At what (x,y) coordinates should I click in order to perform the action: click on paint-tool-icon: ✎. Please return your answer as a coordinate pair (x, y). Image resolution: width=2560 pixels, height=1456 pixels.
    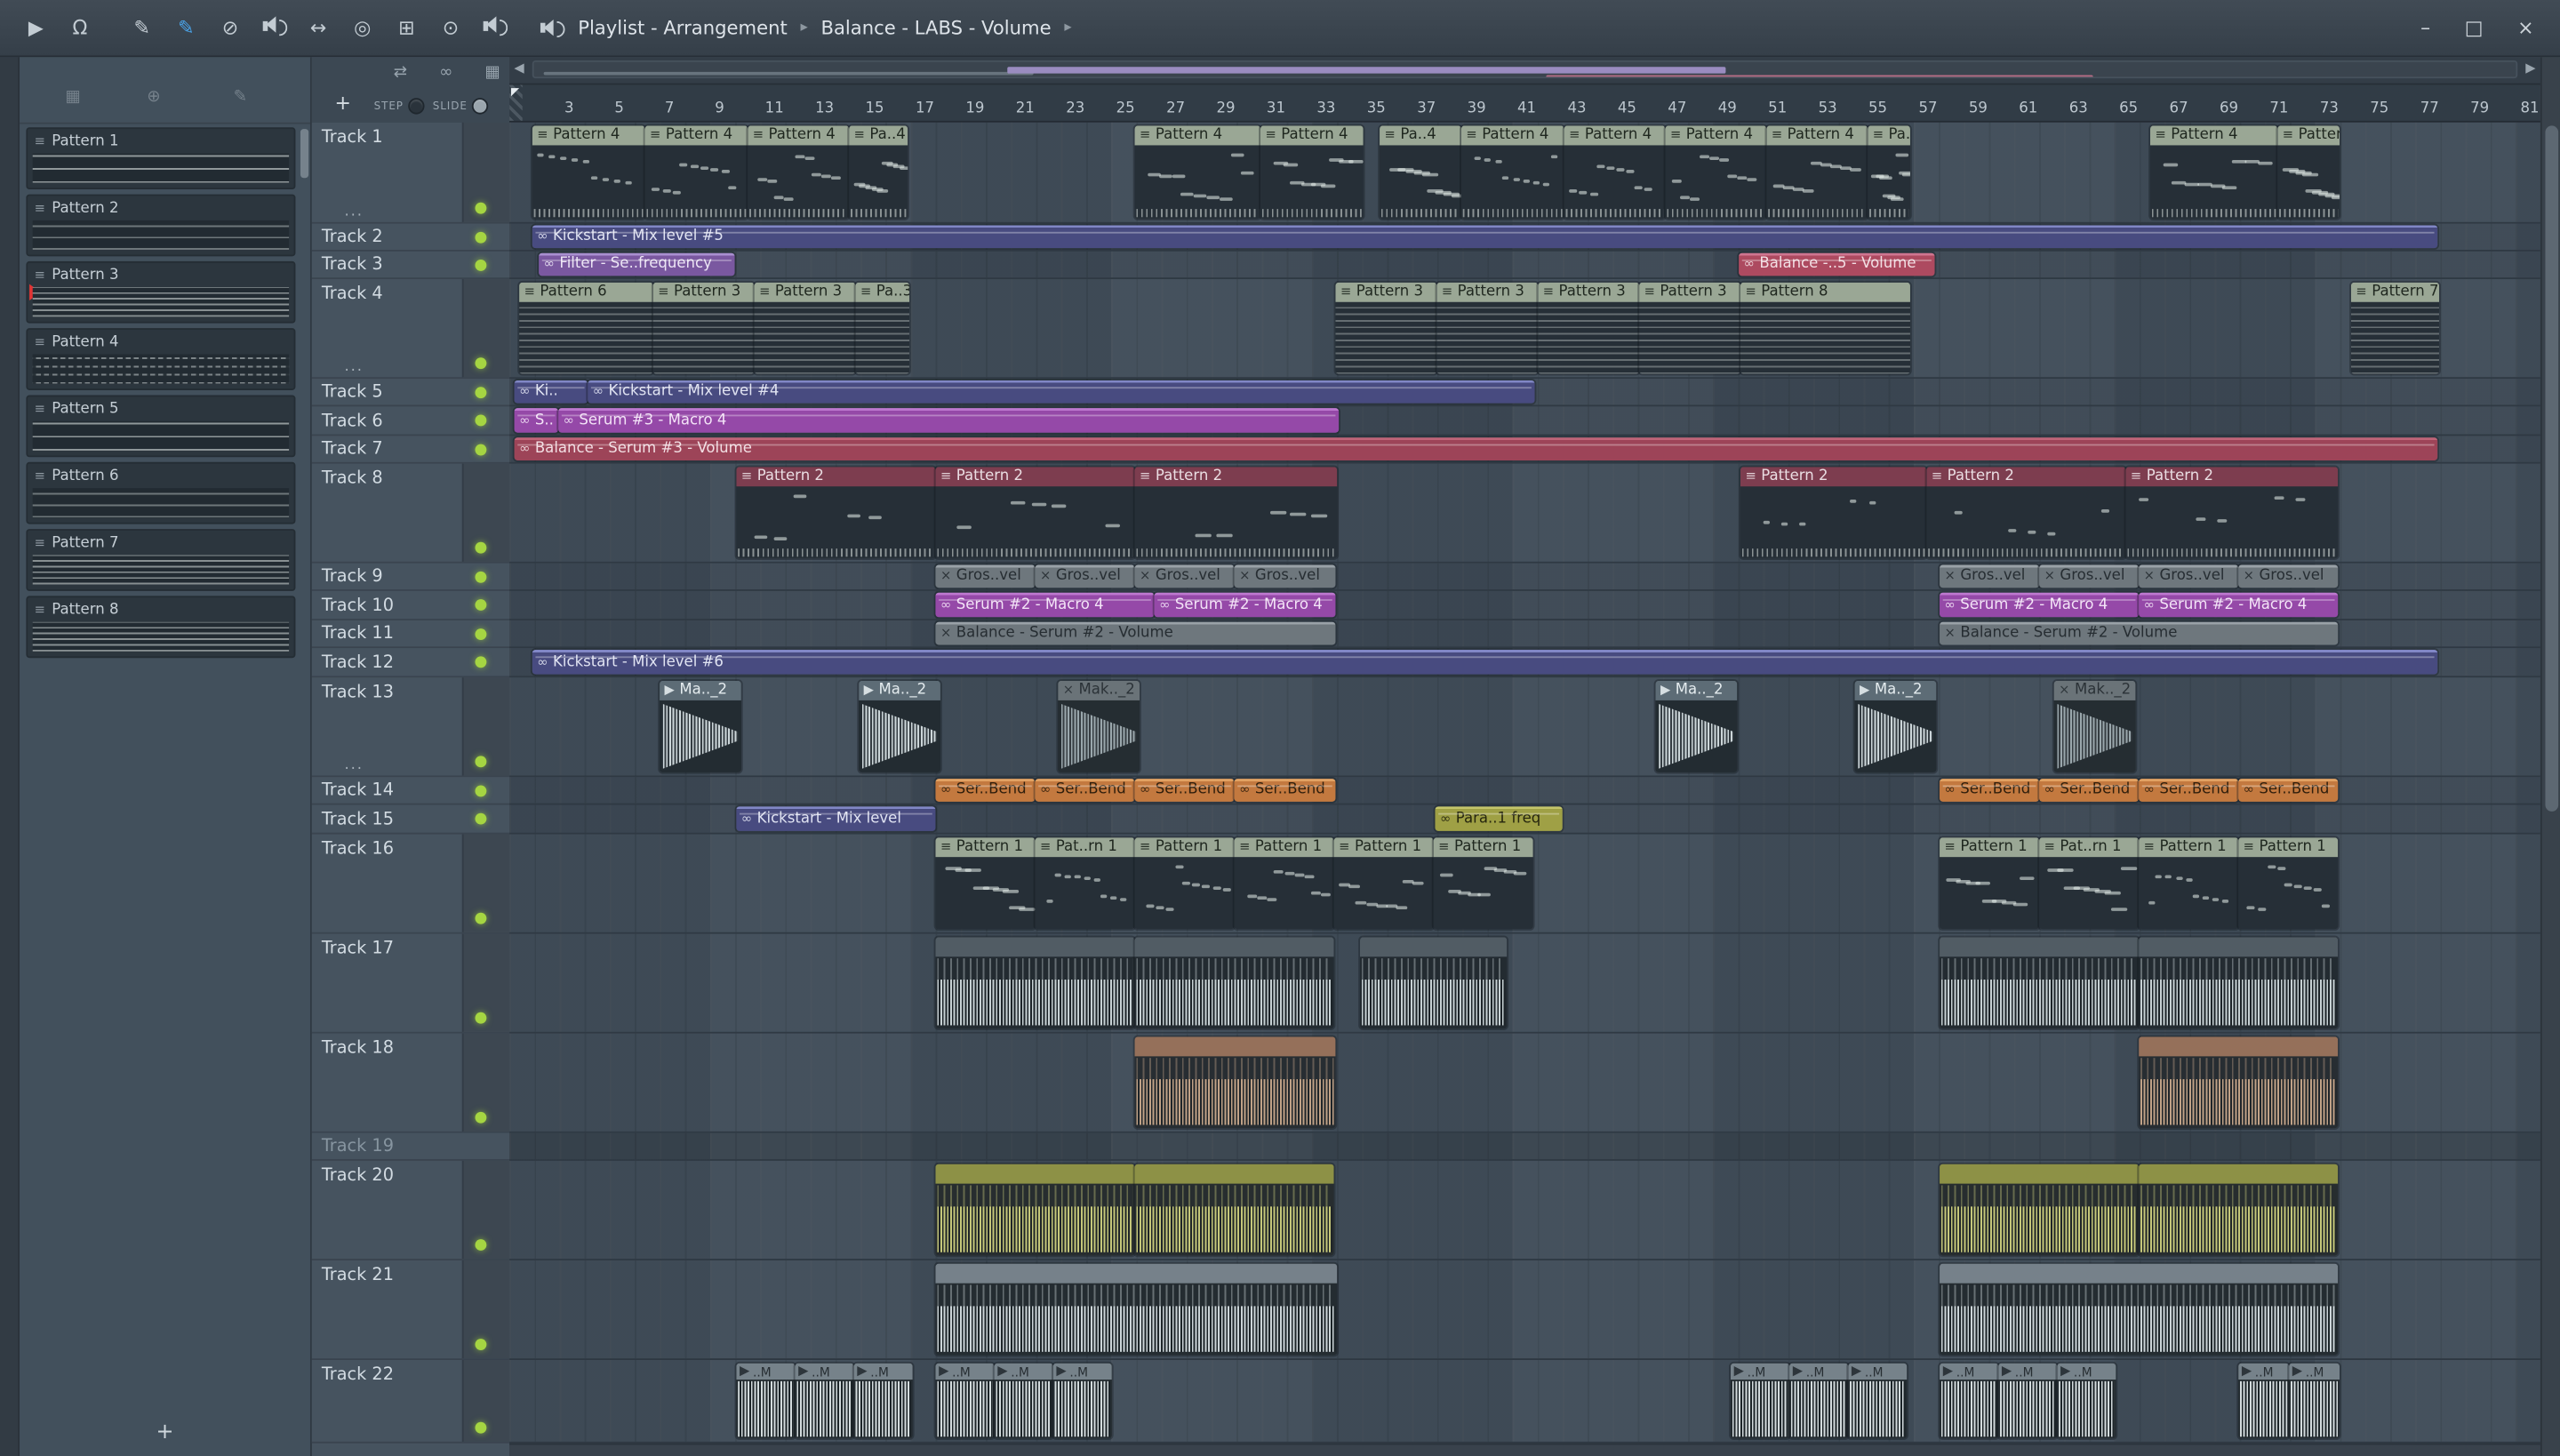
    Looking at the image, I should click on (186, 28).